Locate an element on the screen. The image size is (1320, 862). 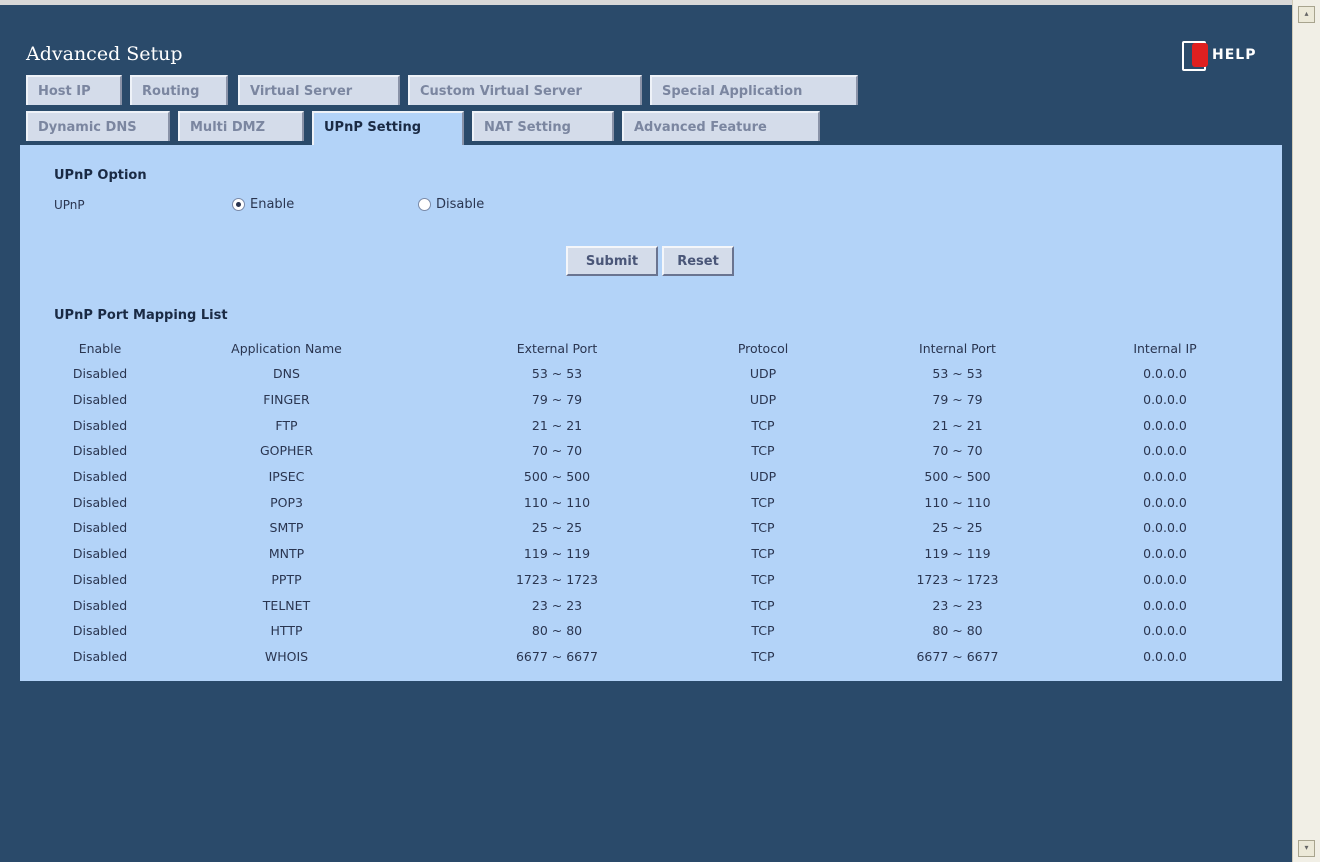
cell-external-port: 6677 ~ 6677 is located at coordinates (557, 656).